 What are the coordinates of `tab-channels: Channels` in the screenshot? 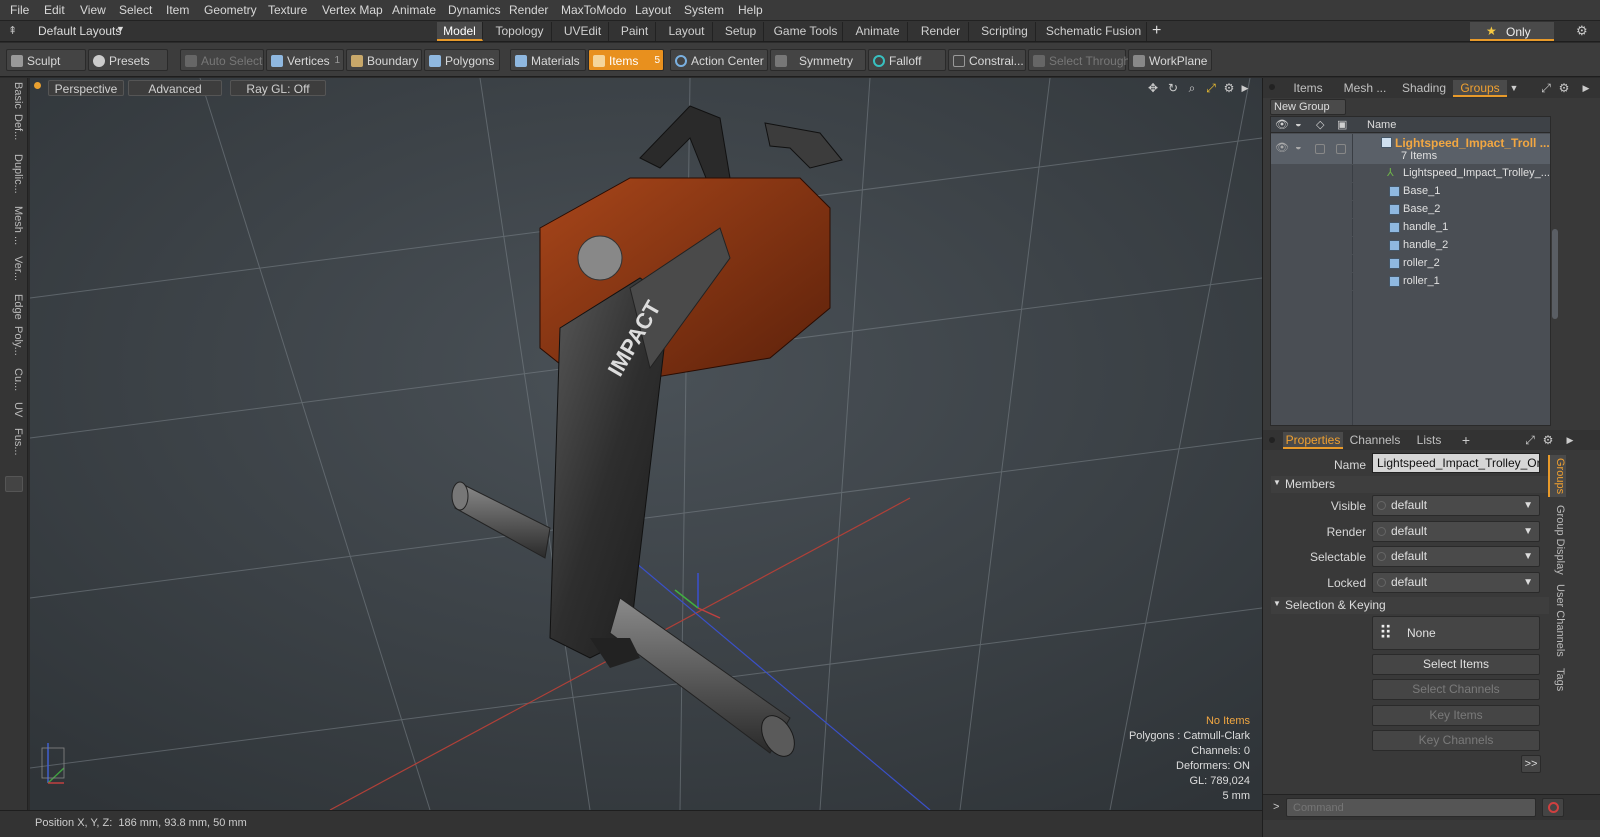 It's located at (1375, 440).